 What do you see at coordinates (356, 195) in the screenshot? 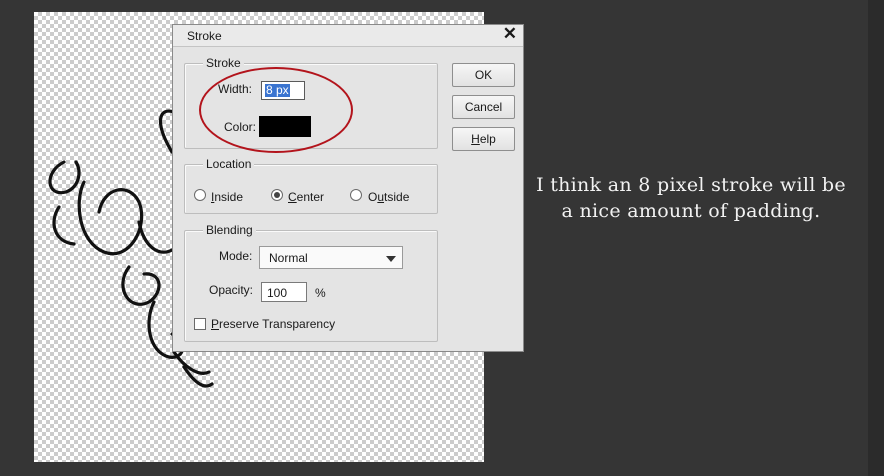
I see `outside-radio` at bounding box center [356, 195].